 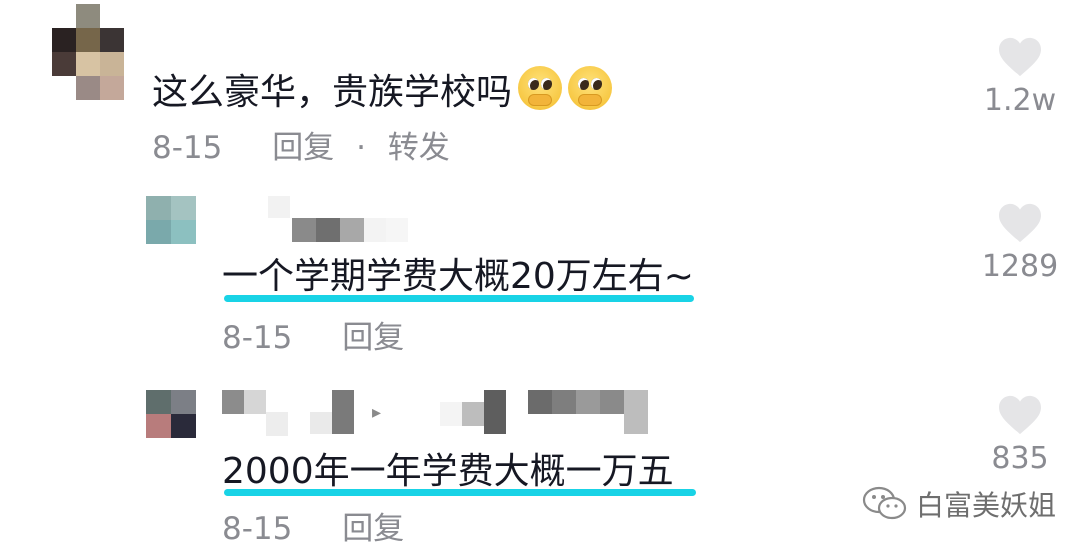 I want to click on comment-text: 这么豪华，贵族学校吗, so click(x=382, y=90).